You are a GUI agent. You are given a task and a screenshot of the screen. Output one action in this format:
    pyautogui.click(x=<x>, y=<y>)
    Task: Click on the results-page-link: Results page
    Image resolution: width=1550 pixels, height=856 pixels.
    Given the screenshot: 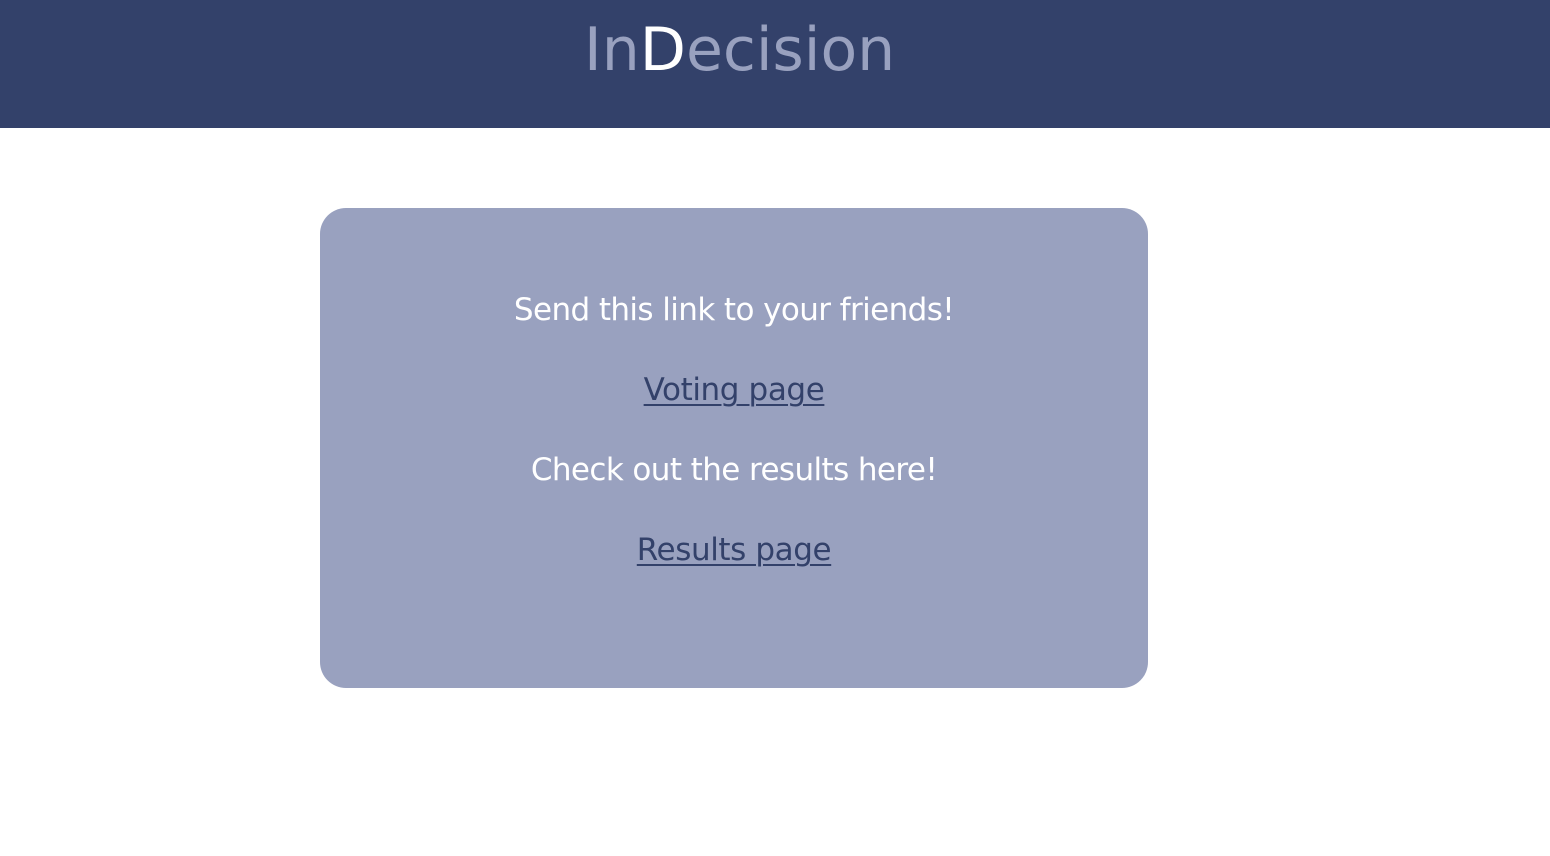 What is the action you would take?
    pyautogui.click(x=734, y=550)
    